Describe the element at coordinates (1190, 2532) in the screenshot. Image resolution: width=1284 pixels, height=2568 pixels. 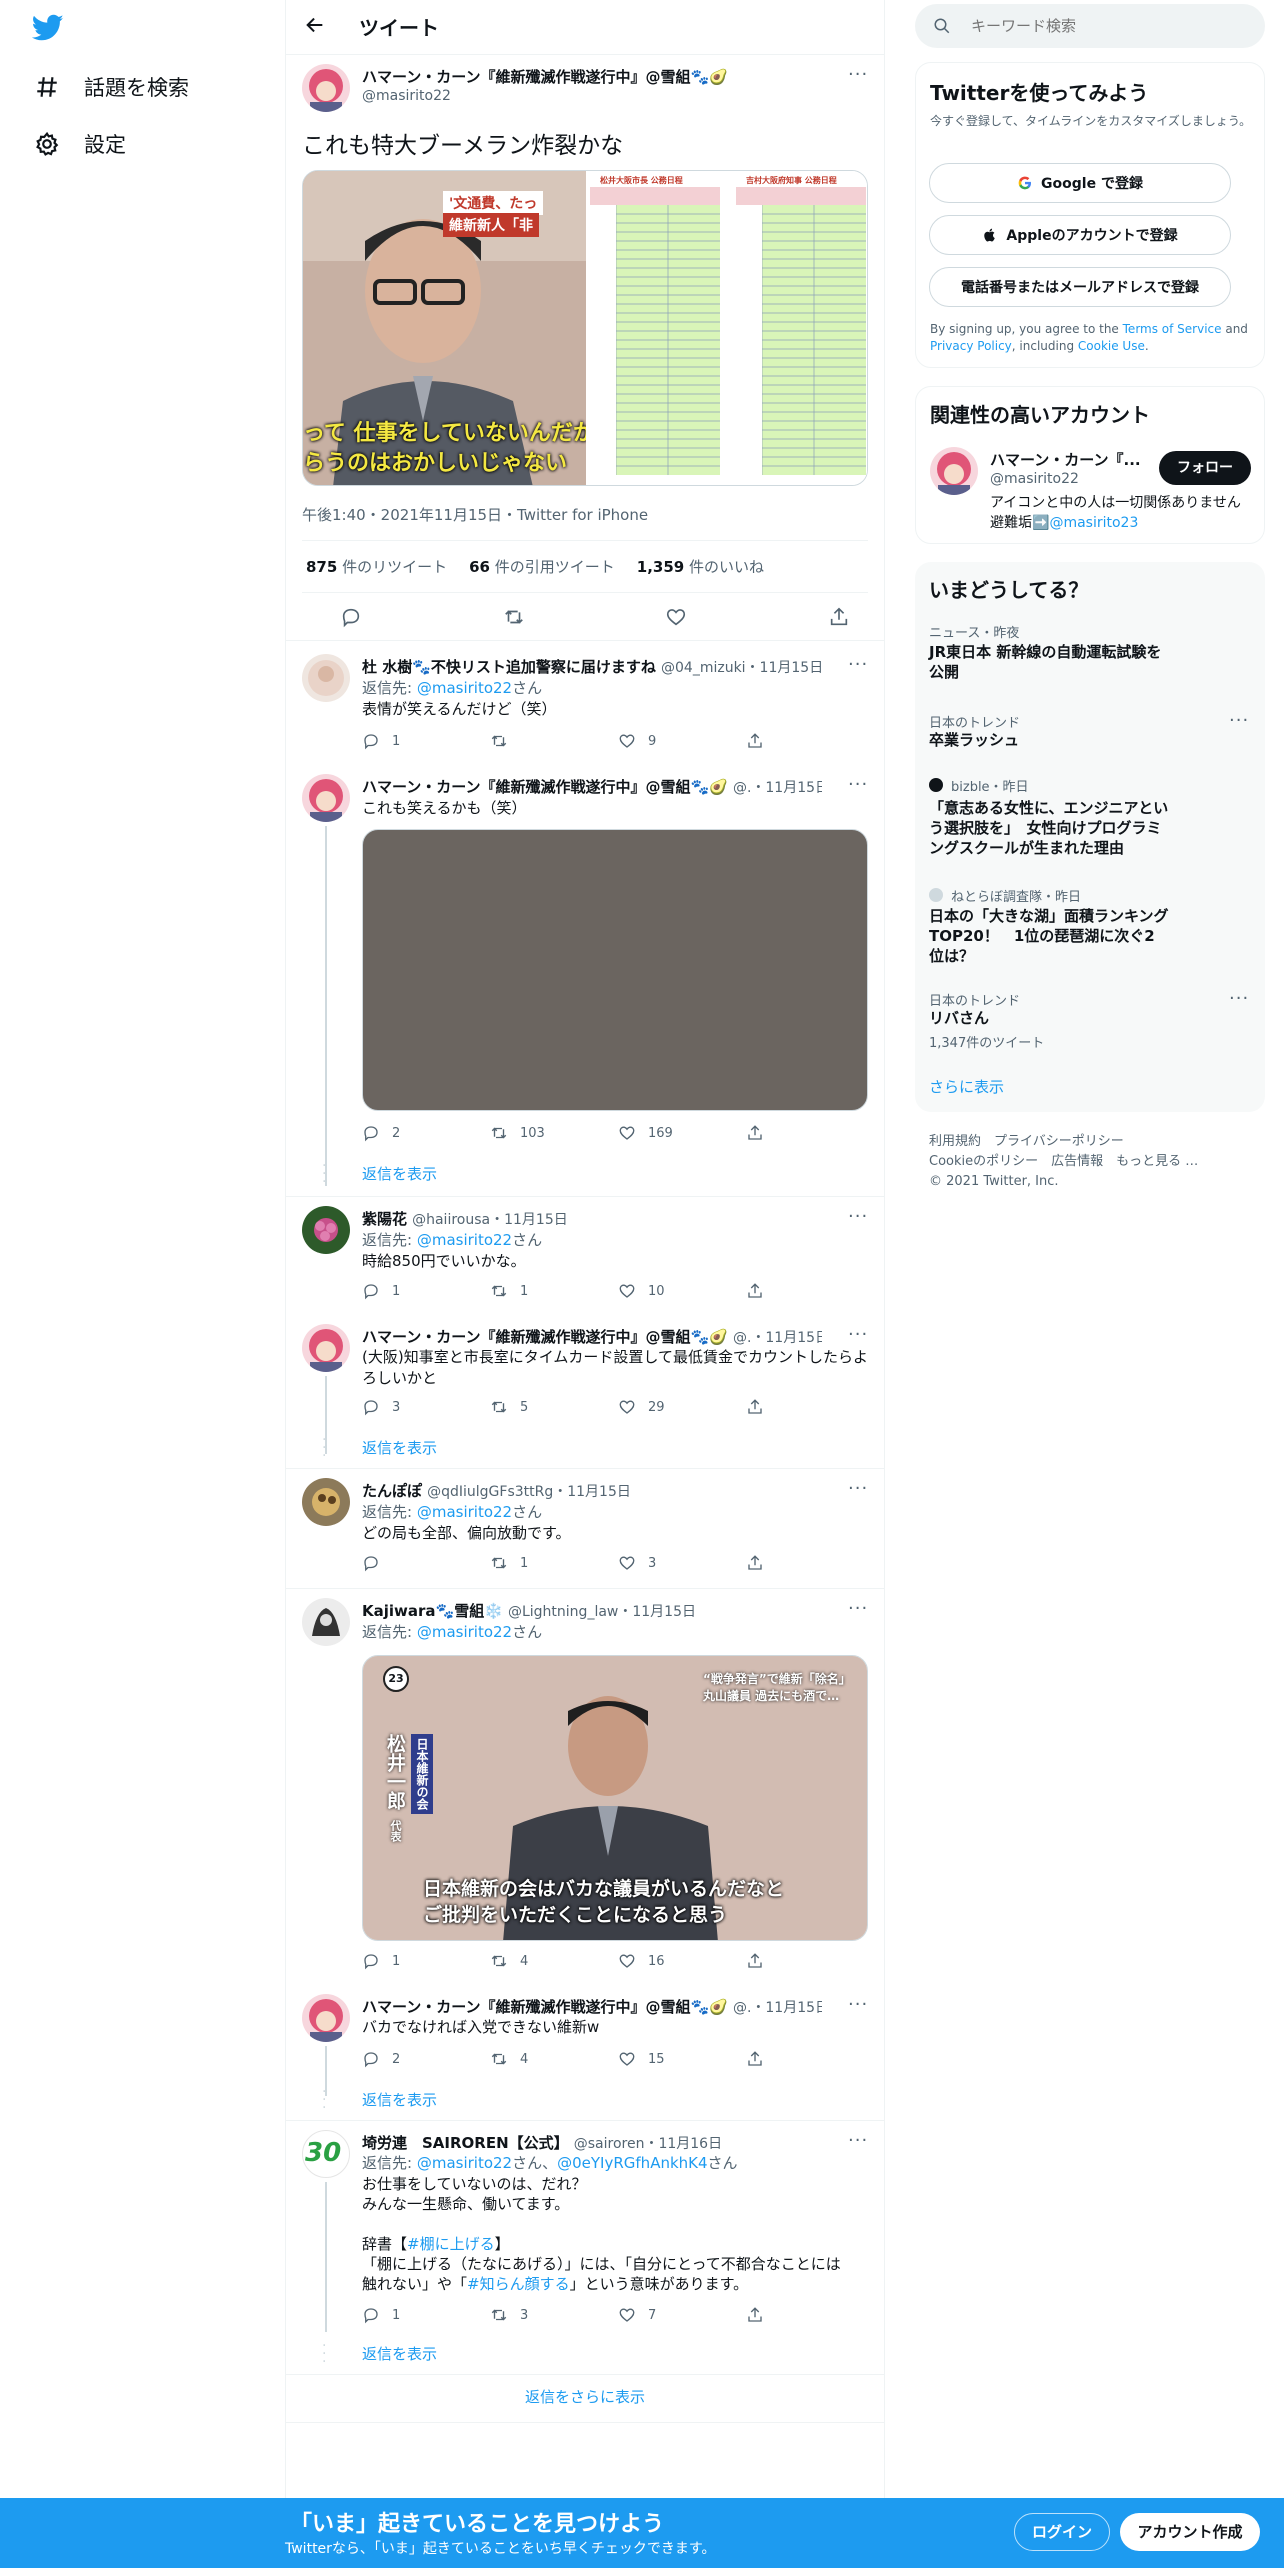
I see `signup-button: アカウント作成` at that location.